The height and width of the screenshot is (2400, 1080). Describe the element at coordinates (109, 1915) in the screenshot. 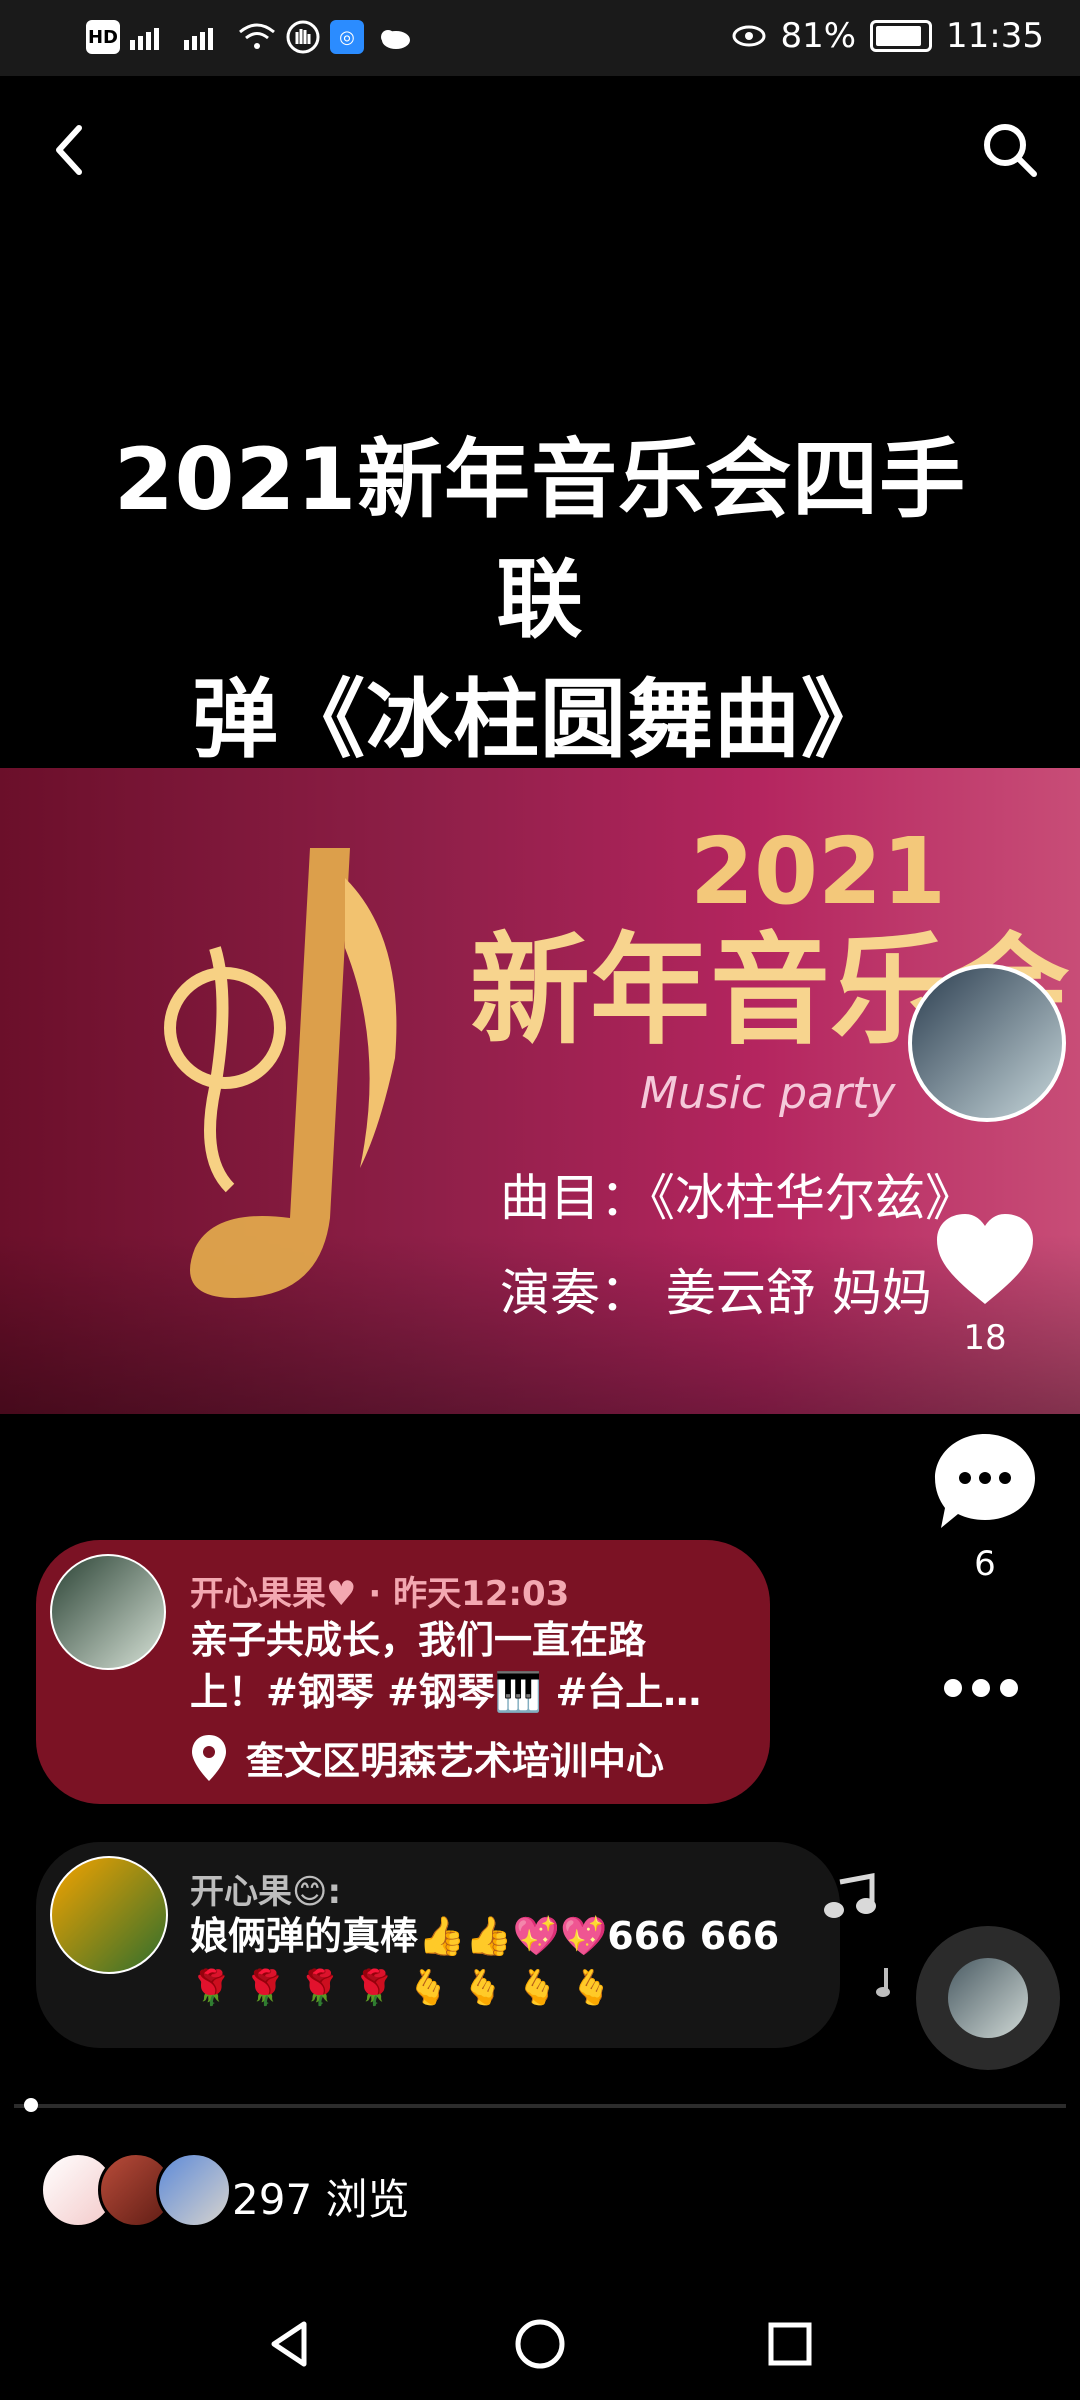

I see `commenter-avatar` at that location.